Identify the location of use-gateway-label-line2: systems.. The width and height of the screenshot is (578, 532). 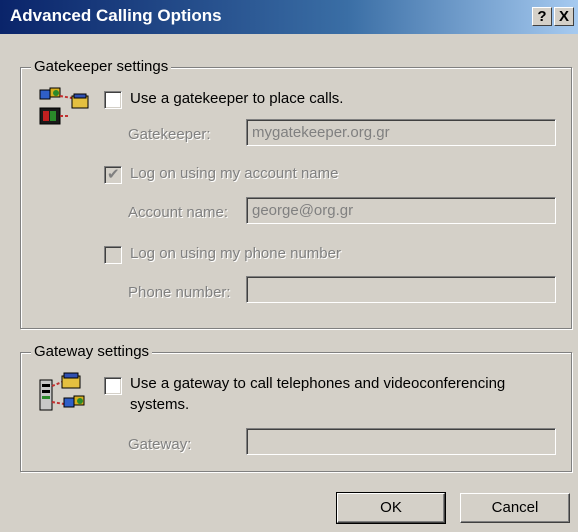
(159, 404).